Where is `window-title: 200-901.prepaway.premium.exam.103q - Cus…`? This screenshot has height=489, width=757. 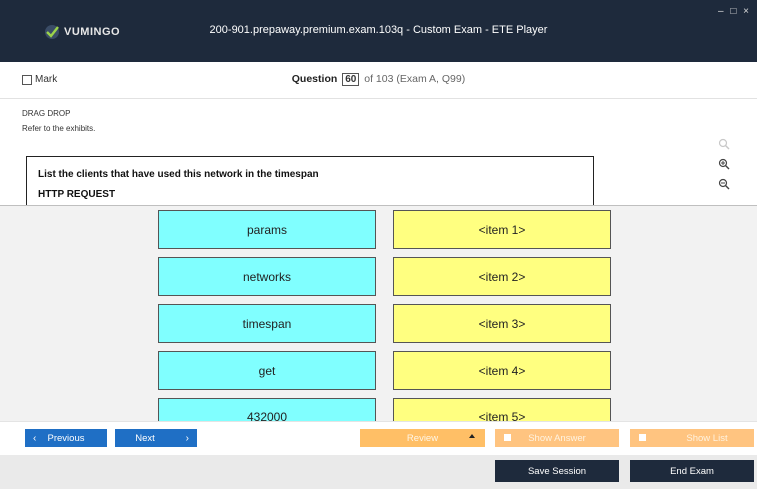 window-title: 200-901.prepaway.premium.exam.103q - Cus… is located at coordinates (378, 30).